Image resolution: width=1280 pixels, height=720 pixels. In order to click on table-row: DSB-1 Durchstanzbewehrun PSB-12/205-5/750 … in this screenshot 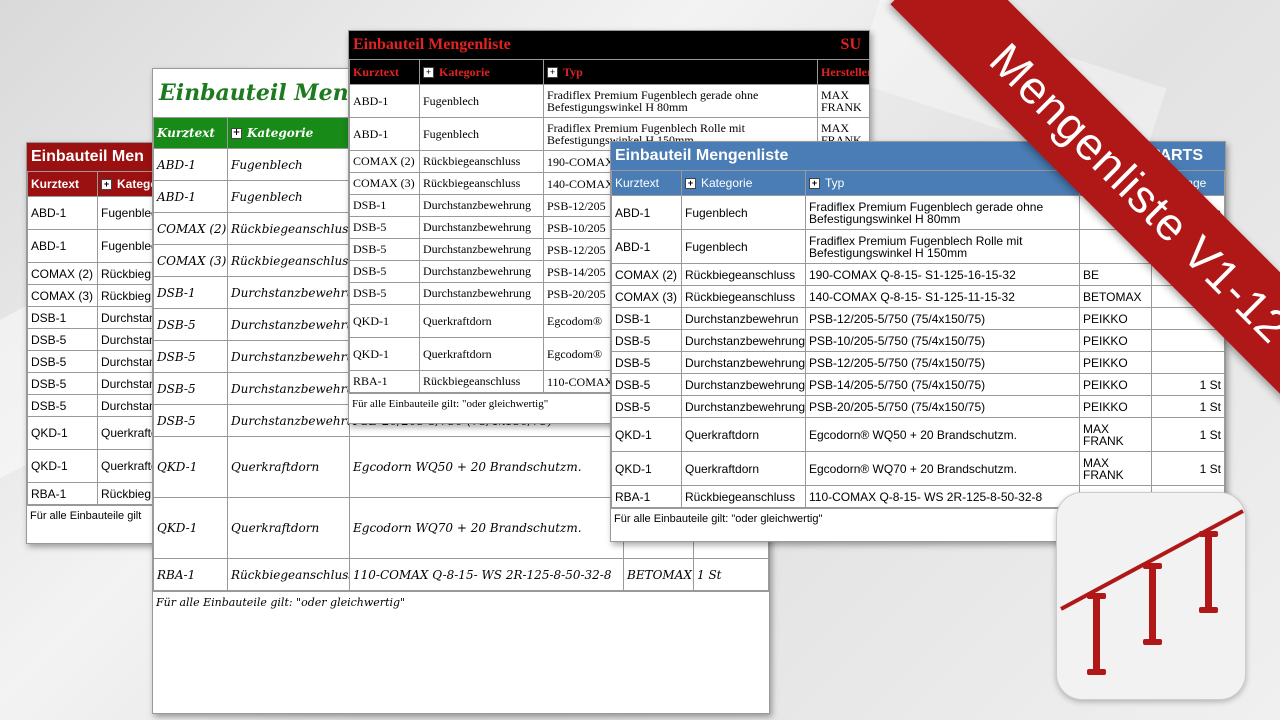, I will do `click(918, 318)`.